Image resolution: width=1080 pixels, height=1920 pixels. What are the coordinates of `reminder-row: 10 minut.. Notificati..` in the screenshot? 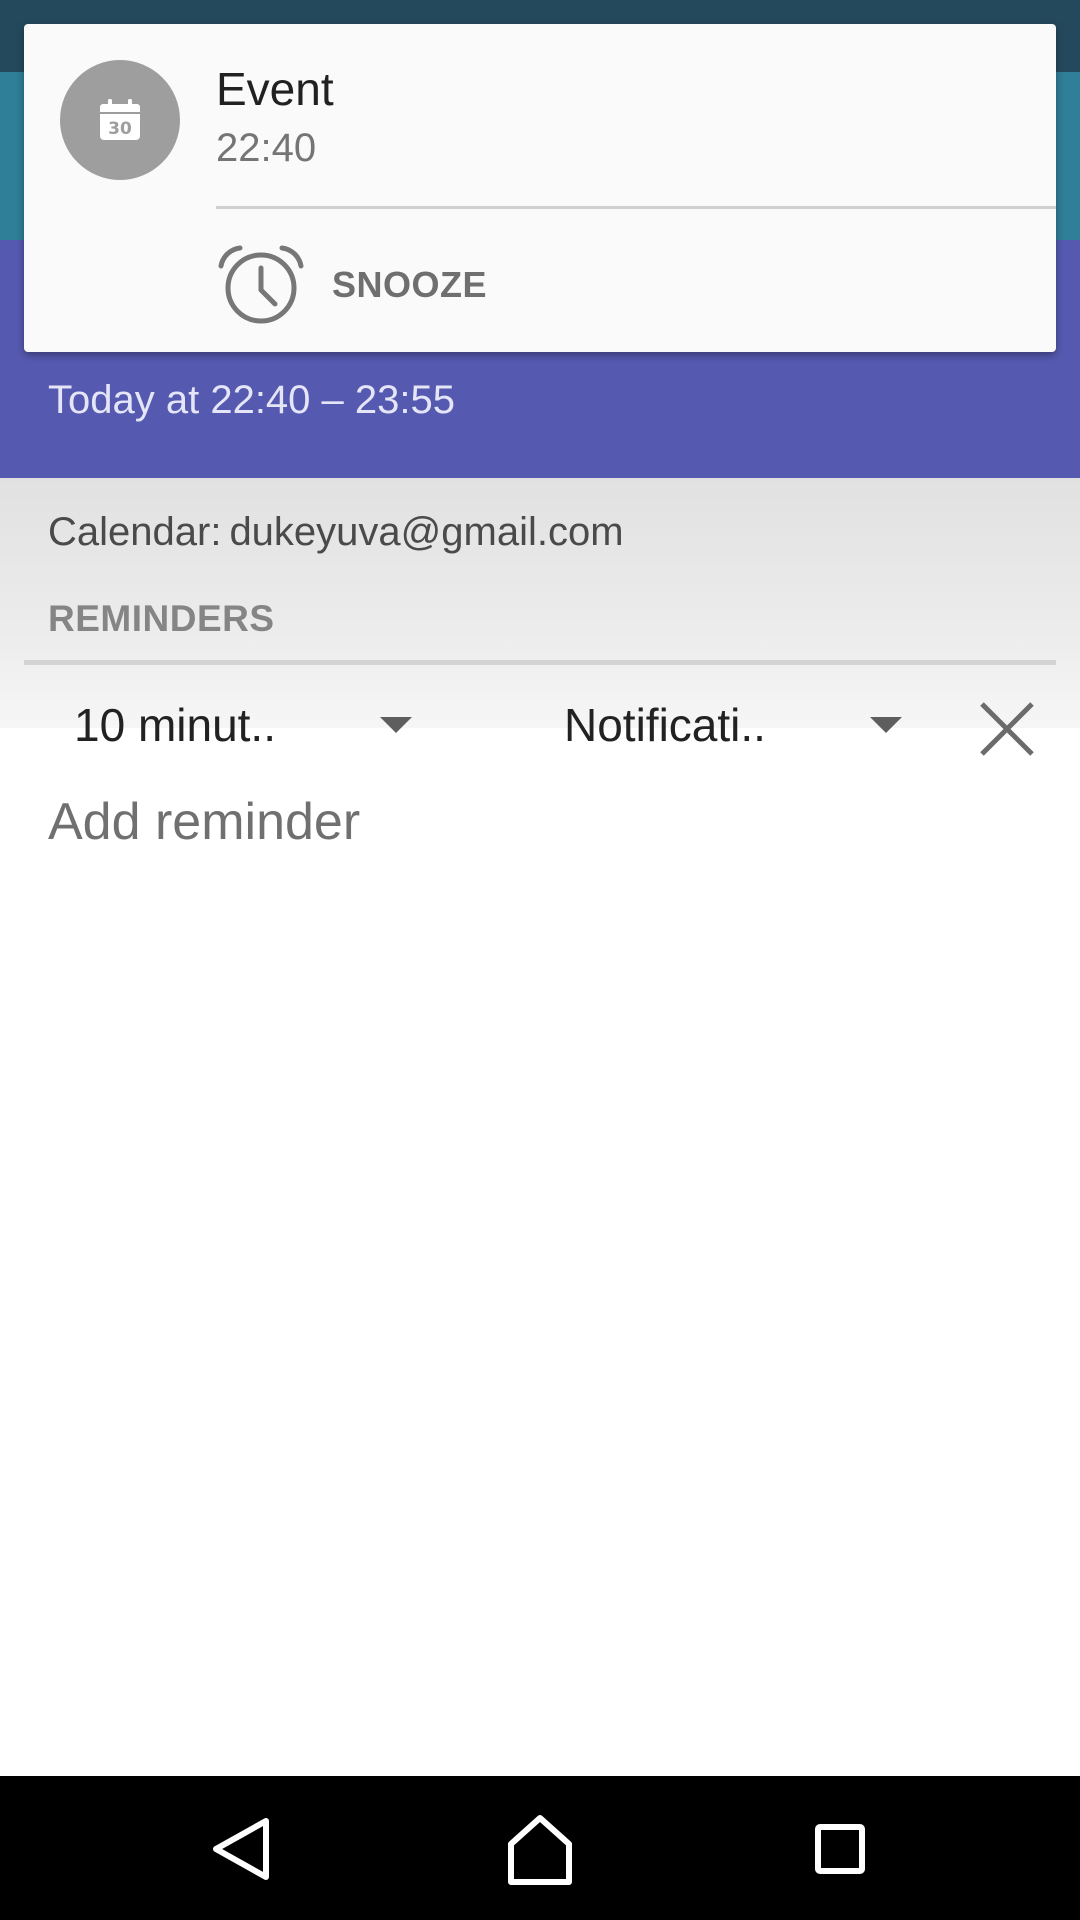 It's located at (540, 725).